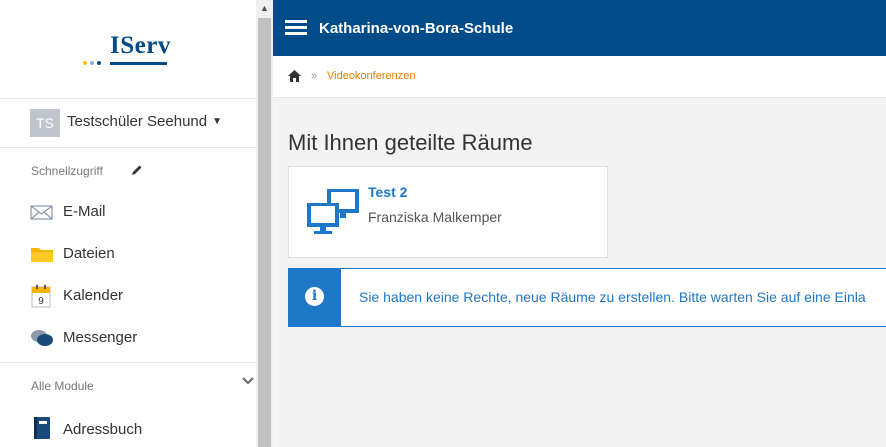 The height and width of the screenshot is (447, 886). Describe the element at coordinates (128, 362) in the screenshot. I see `divider` at that location.